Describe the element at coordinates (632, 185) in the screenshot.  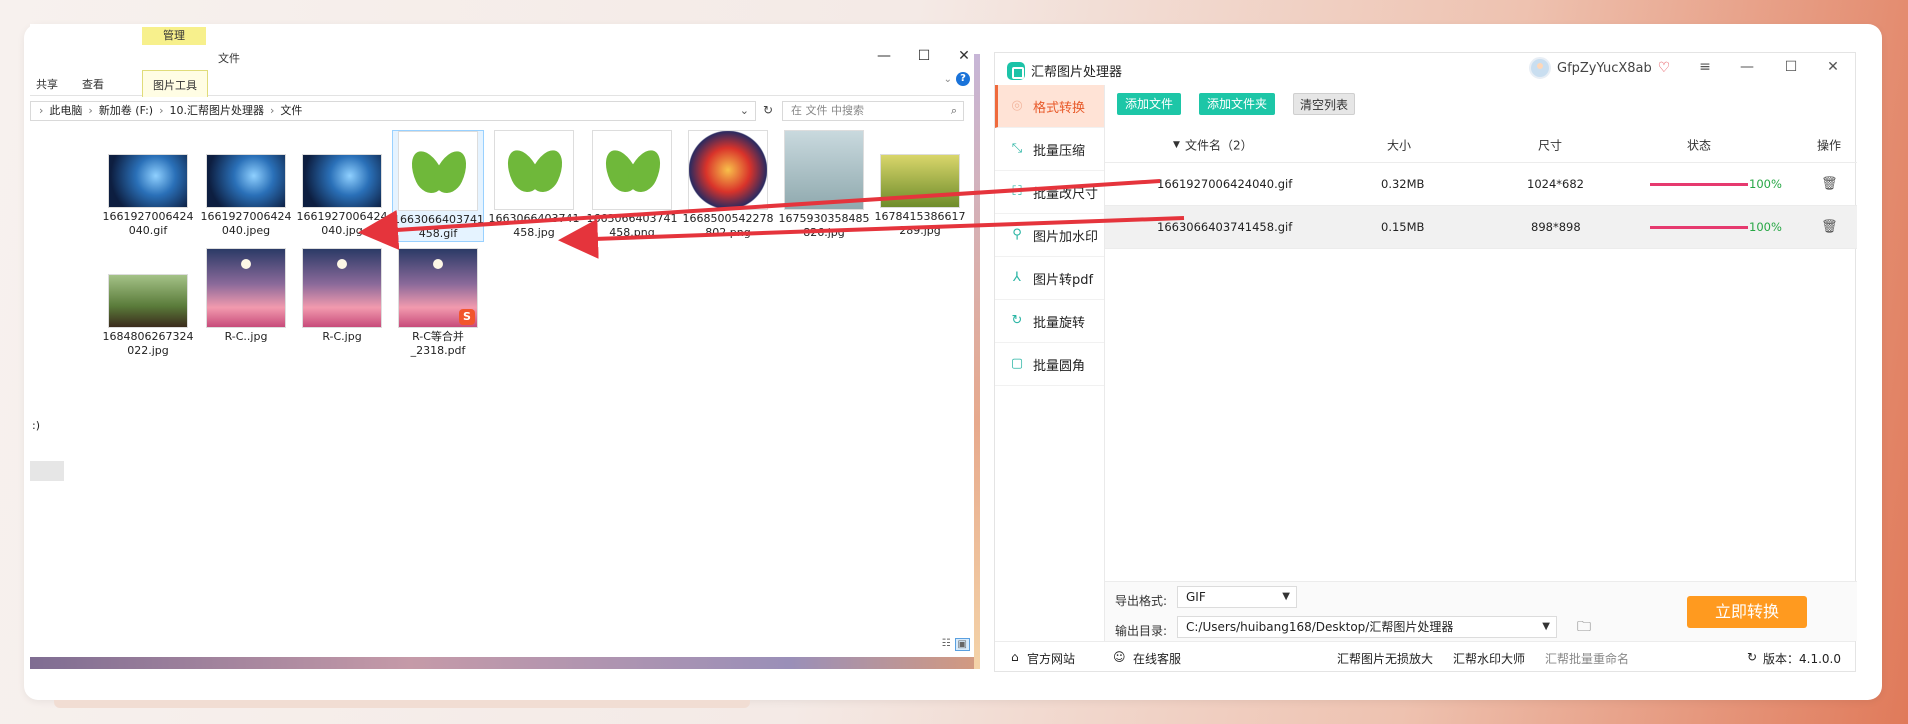
I see `file-item: 1663066403741 458.png` at that location.